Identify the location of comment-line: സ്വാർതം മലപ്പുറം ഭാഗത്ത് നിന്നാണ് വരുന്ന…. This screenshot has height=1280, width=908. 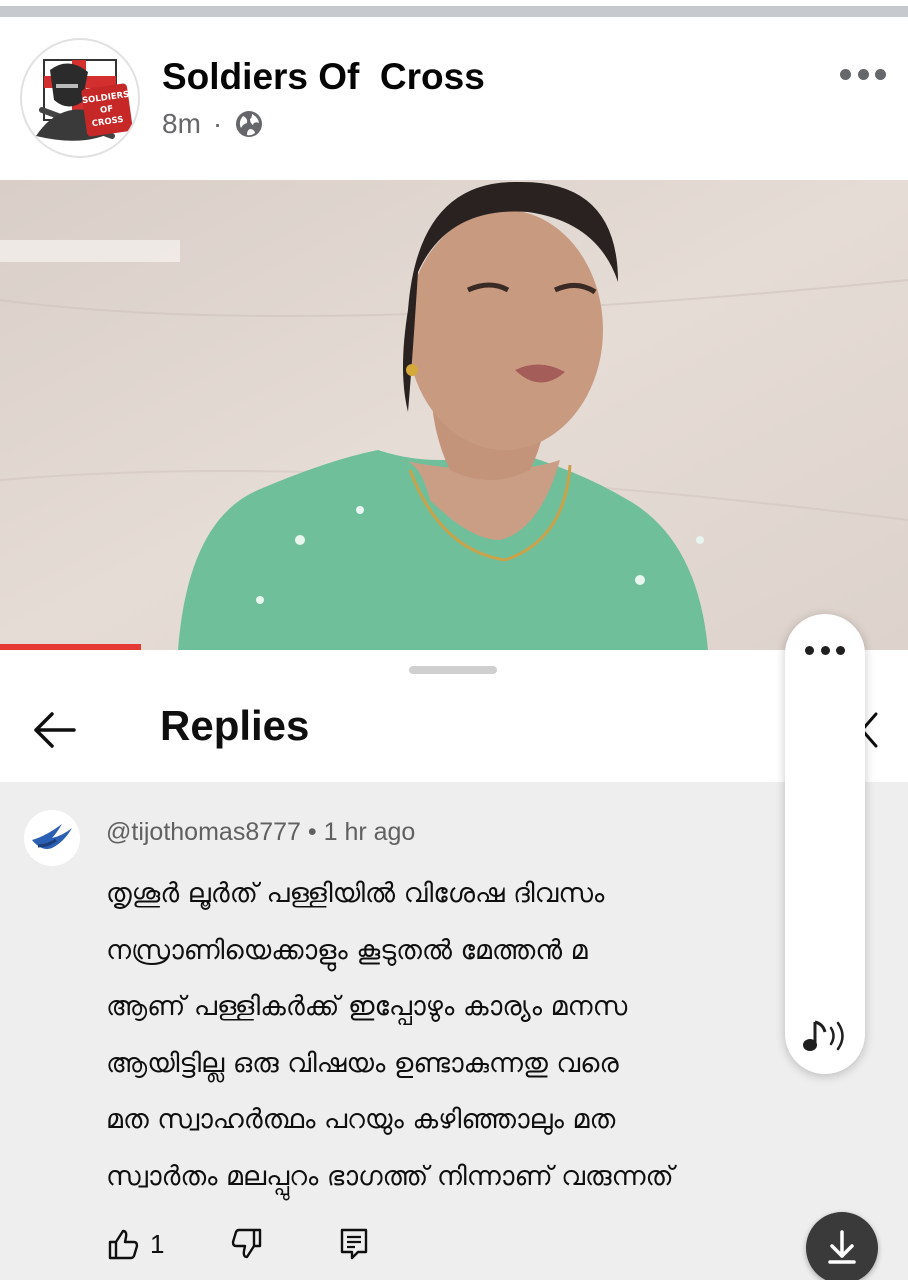
(390, 1176).